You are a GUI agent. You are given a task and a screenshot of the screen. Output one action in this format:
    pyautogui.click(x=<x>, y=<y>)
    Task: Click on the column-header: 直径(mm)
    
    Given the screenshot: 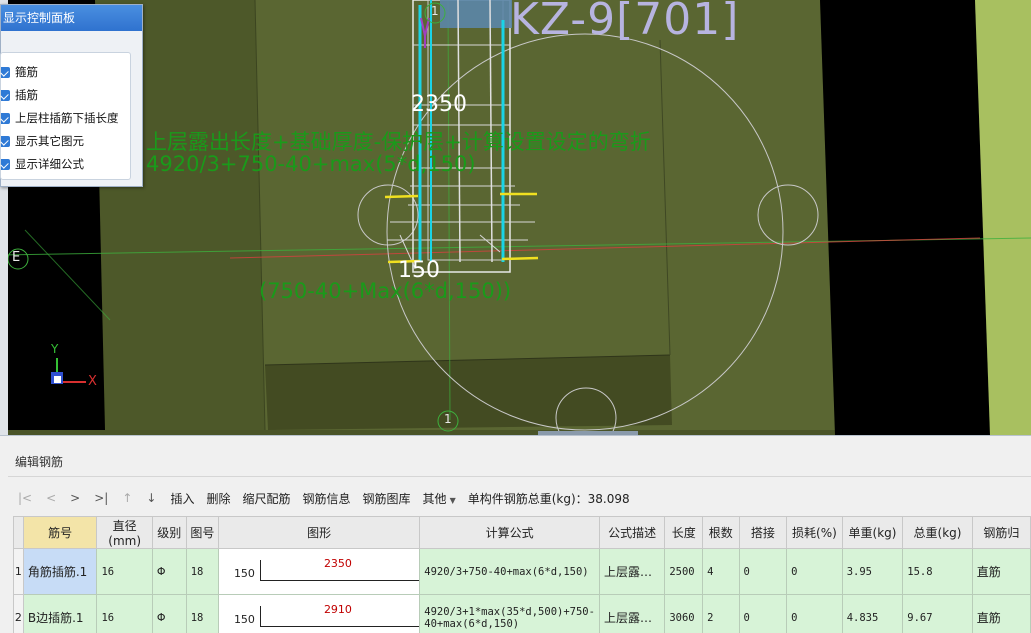 What is the action you would take?
    pyautogui.click(x=124, y=532)
    